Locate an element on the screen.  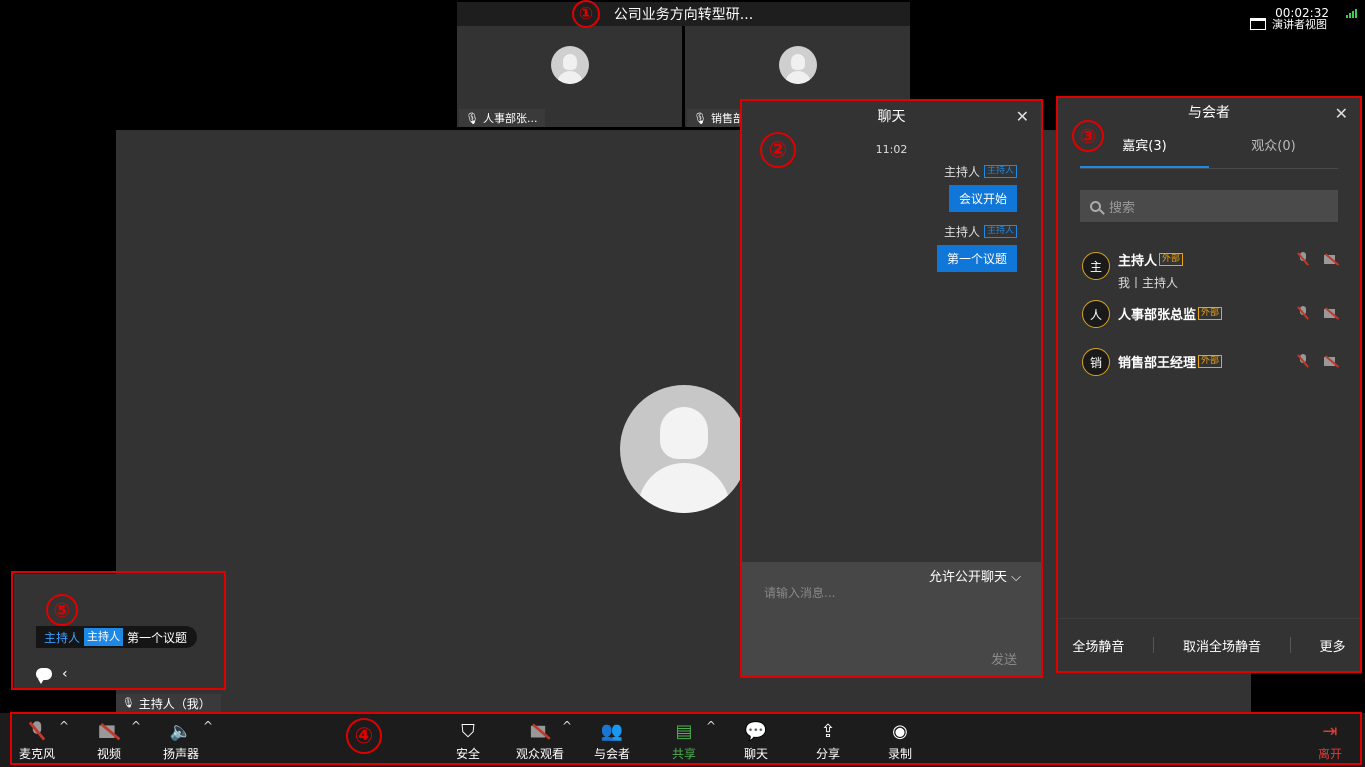
self-name-label: 🎙 主持人（我） is located at coordinates (168, 703).